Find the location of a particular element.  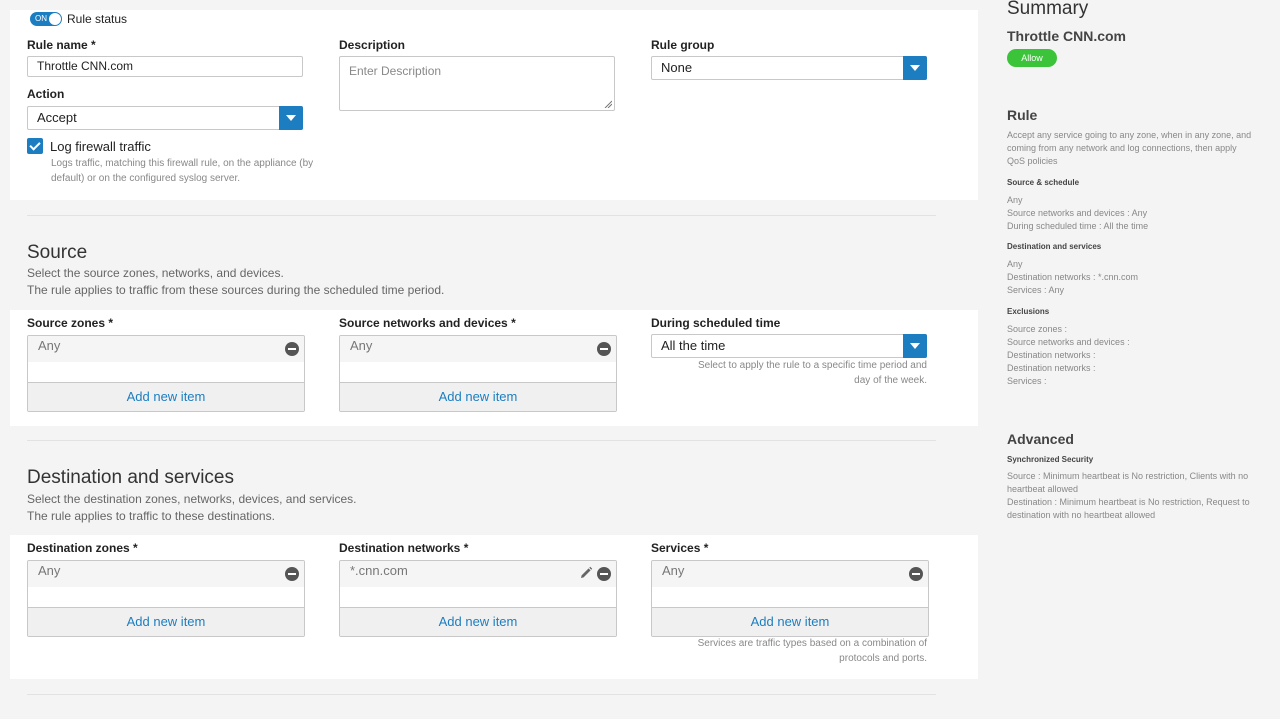

services-list: Any Add new item is located at coordinates (790, 598).